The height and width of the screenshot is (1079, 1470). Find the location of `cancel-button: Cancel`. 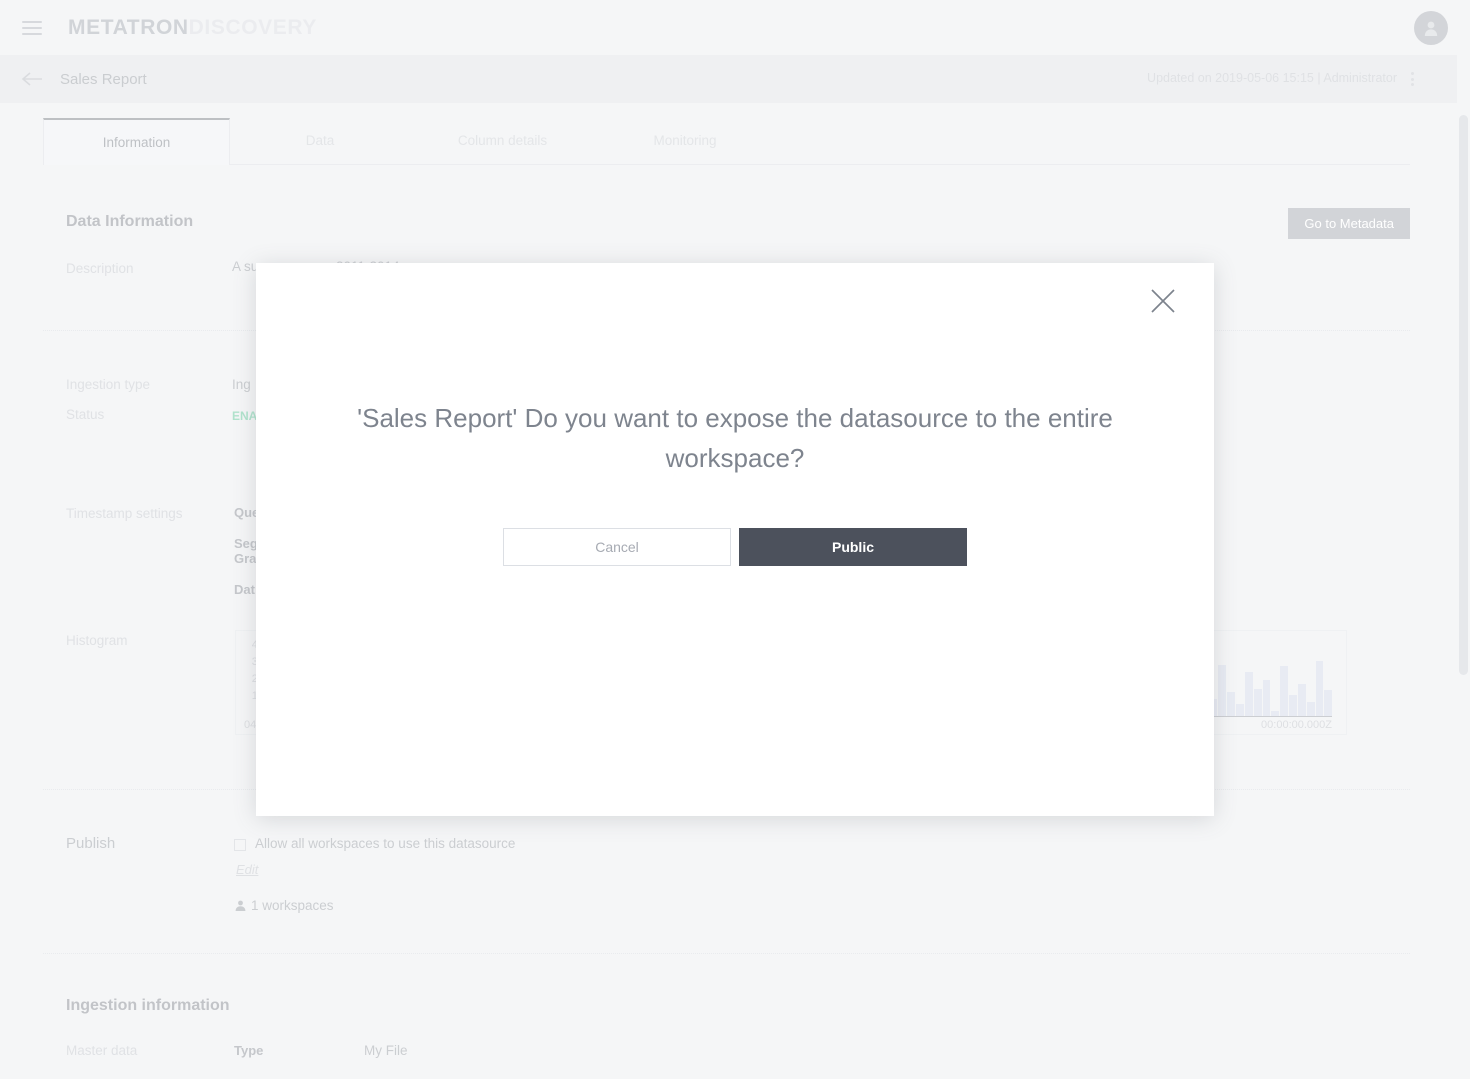

cancel-button: Cancel is located at coordinates (617, 547).